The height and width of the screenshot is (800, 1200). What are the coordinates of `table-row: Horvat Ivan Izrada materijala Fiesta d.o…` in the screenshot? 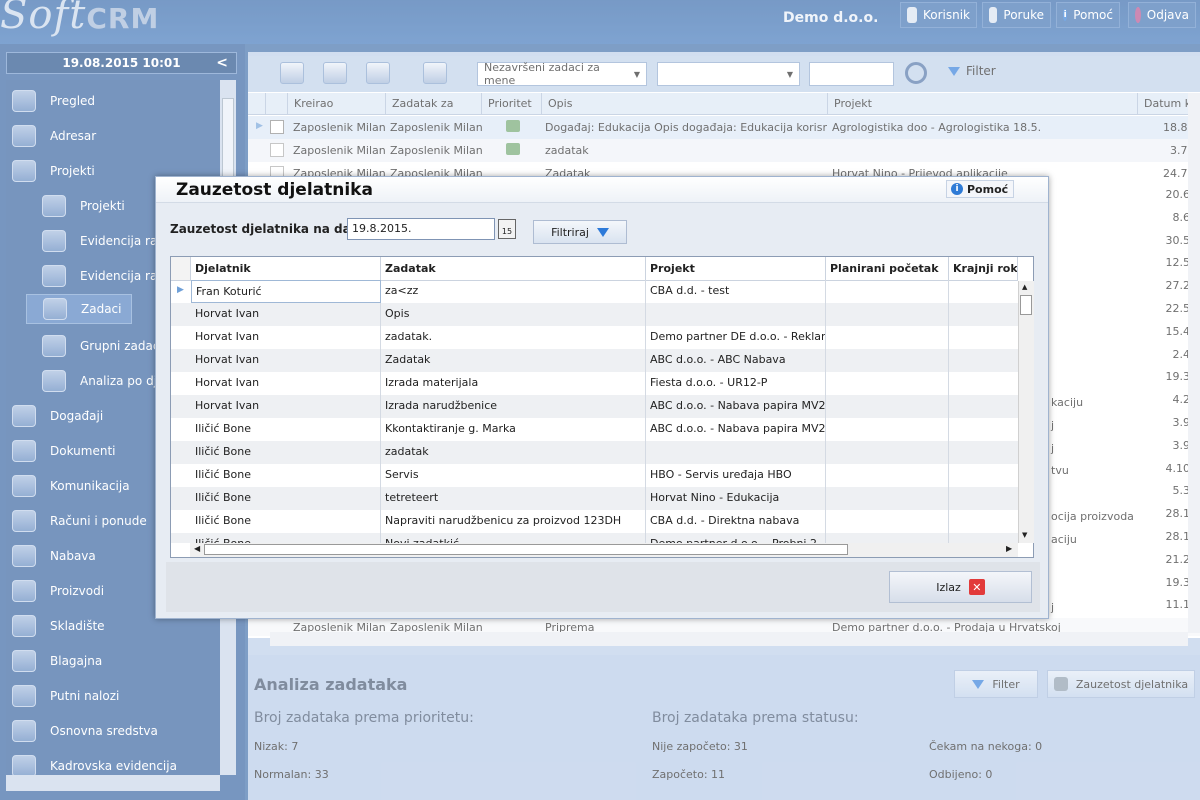 It's located at (594, 383).